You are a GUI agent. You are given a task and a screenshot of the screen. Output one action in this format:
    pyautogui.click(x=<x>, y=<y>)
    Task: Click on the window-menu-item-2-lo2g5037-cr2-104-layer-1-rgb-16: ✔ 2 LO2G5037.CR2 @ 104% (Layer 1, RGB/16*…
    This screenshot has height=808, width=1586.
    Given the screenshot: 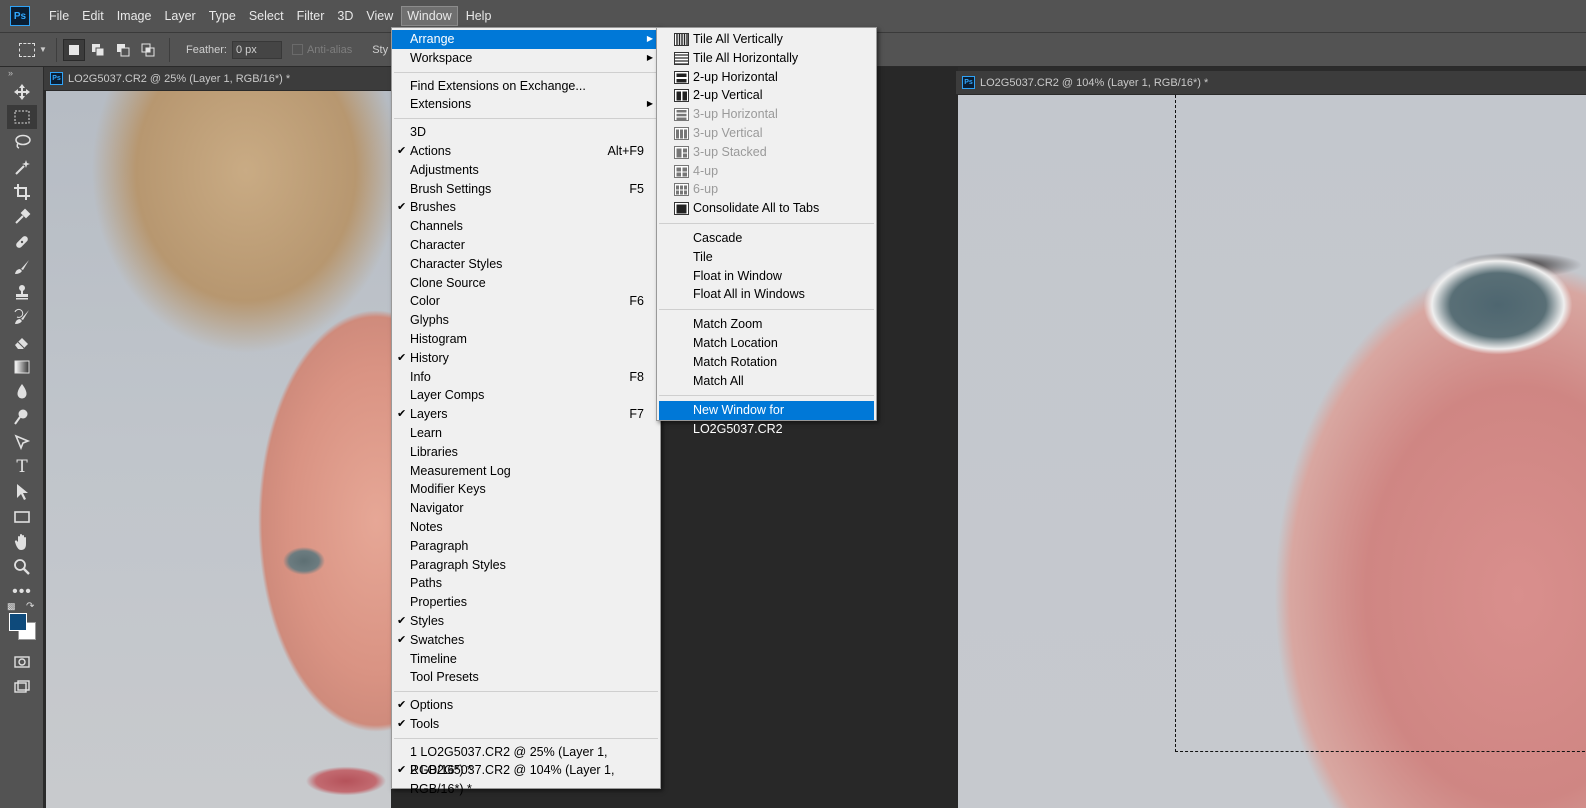 What is the action you would take?
    pyautogui.click(x=526, y=778)
    